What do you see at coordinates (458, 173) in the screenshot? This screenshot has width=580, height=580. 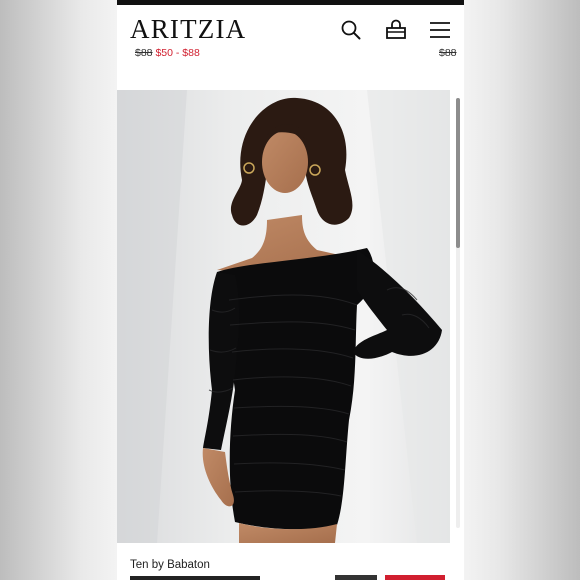 I see `scrollbar-thumb` at bounding box center [458, 173].